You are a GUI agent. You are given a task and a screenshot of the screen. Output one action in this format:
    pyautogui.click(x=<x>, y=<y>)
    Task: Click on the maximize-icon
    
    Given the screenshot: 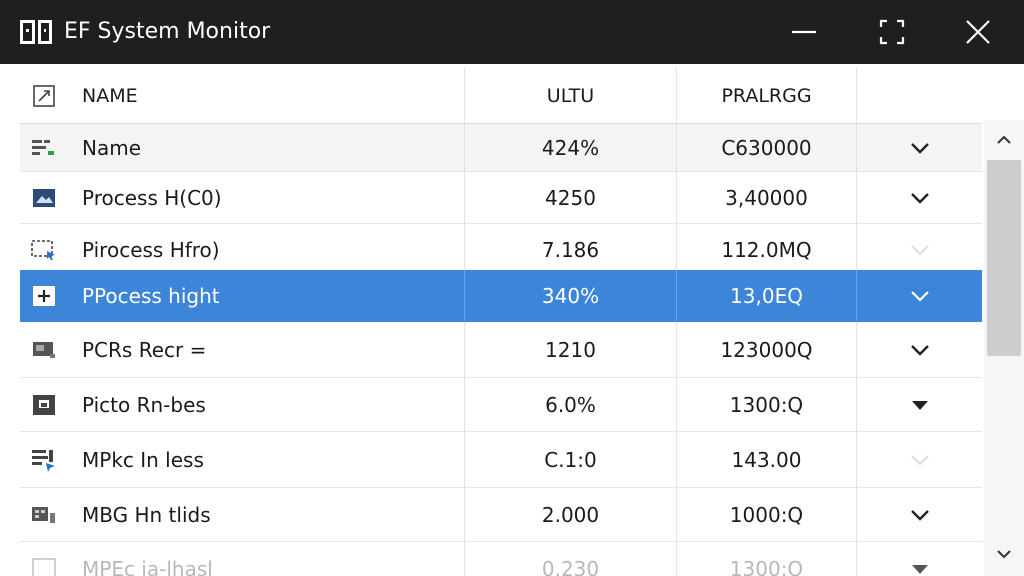 What is the action you would take?
    pyautogui.click(x=892, y=32)
    